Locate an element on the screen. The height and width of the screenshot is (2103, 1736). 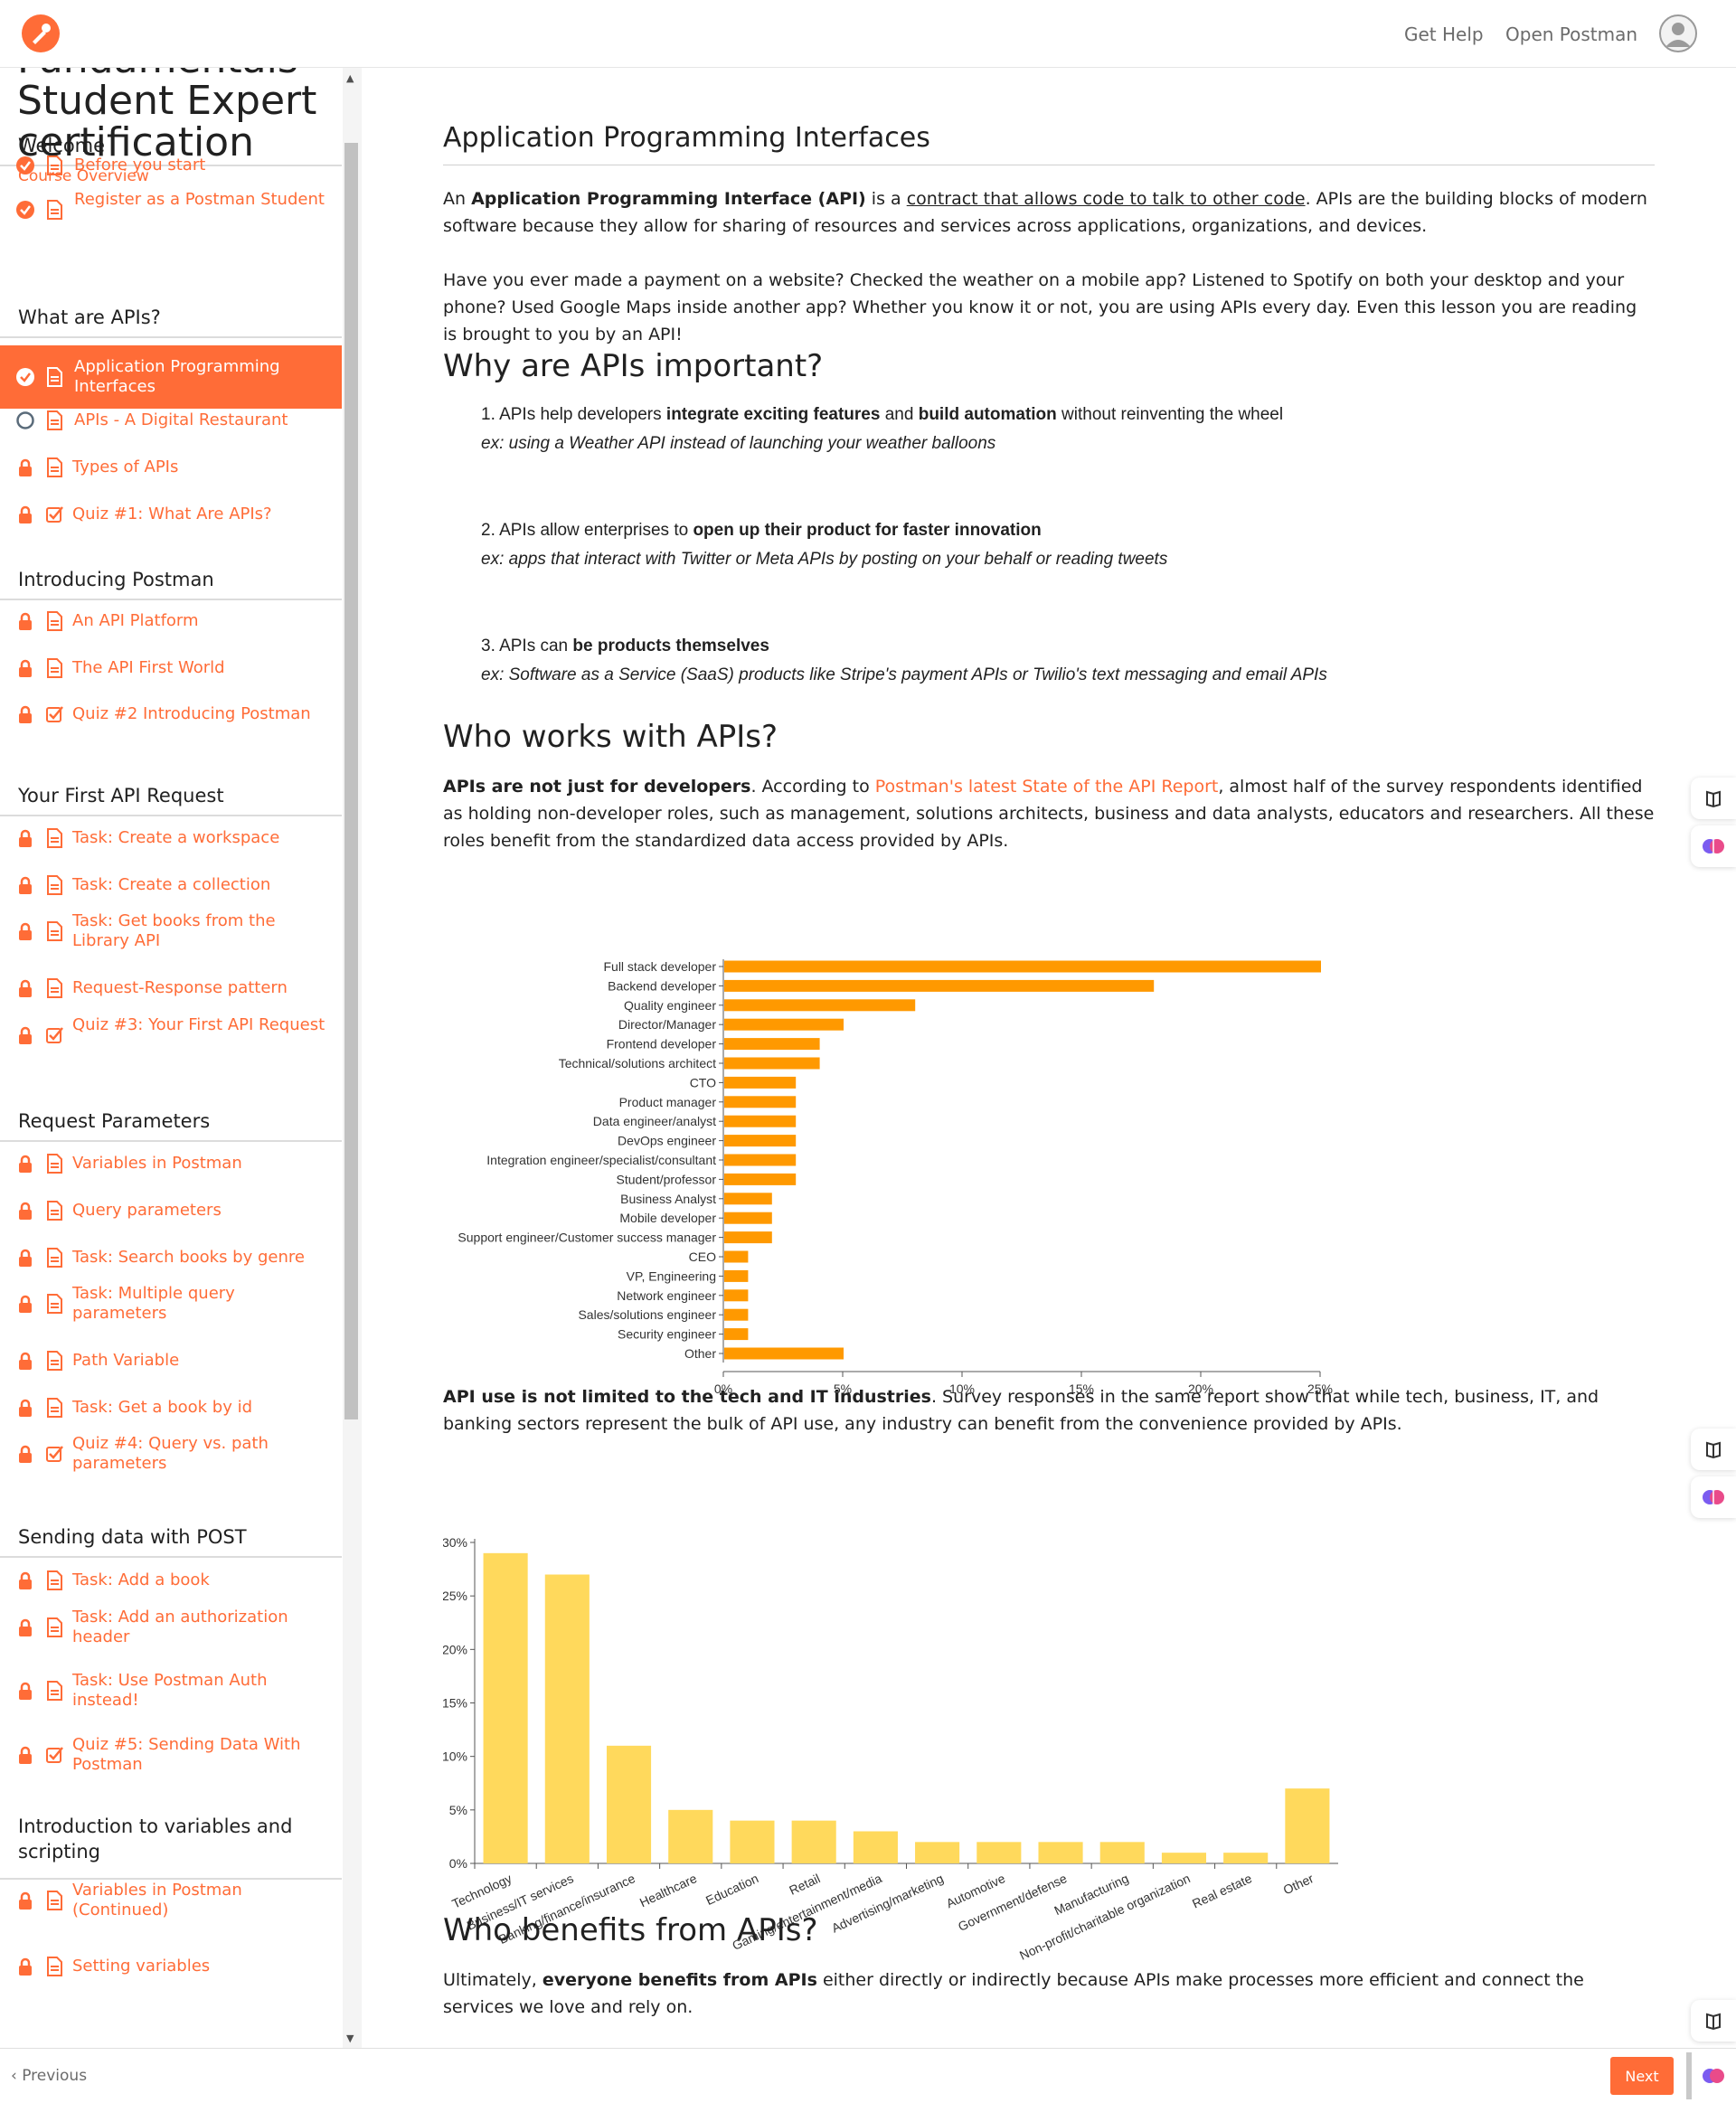
sidebar-lesson-item: Task: Multiple query parameters is located at coordinates (171, 1304).